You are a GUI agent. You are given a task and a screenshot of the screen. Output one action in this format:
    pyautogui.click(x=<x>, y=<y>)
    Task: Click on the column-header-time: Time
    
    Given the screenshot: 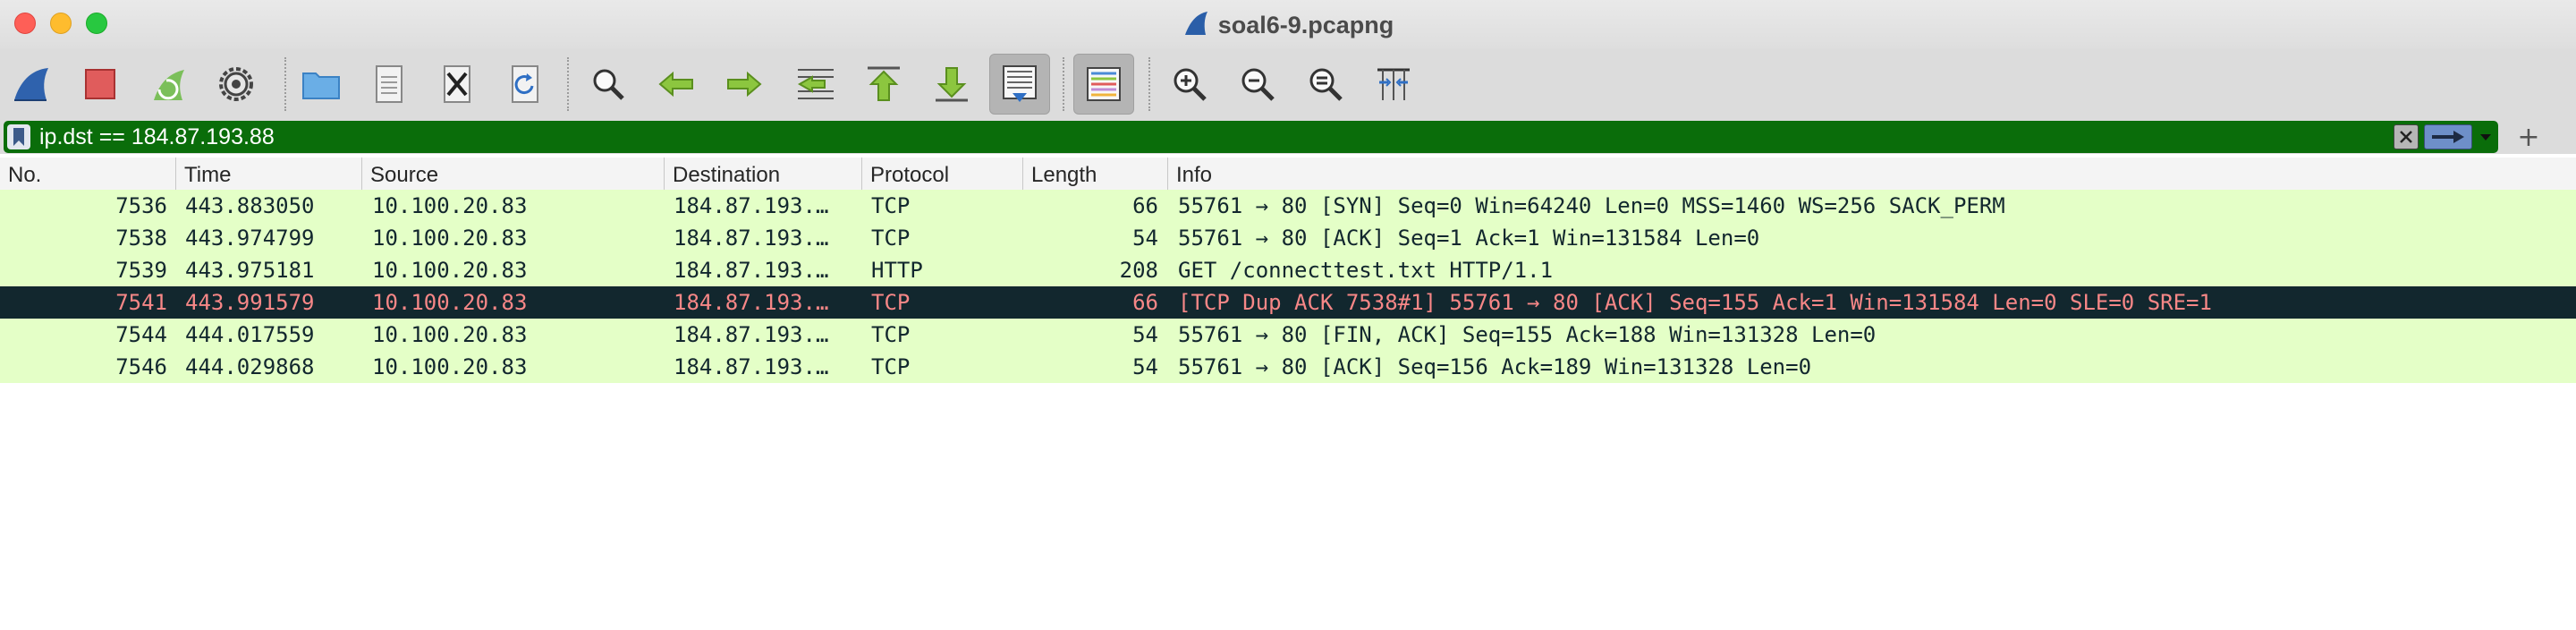 What is the action you would take?
    pyautogui.click(x=269, y=174)
    